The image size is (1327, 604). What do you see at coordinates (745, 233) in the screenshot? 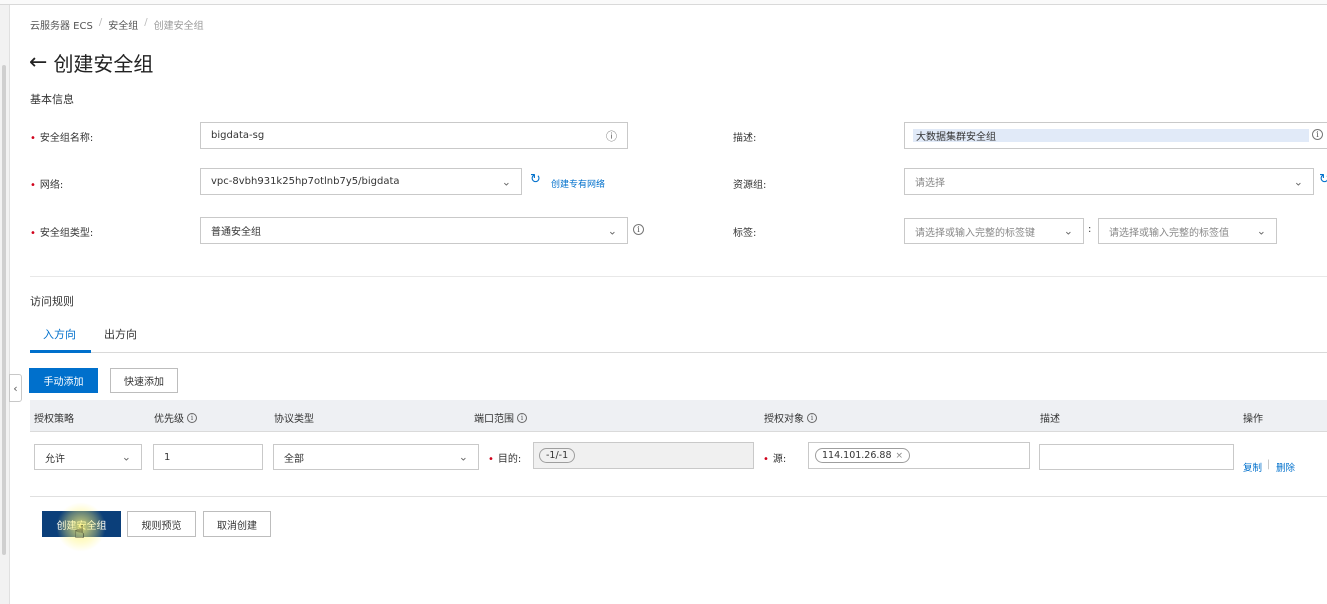
I see `tags-label: 标签:` at bounding box center [745, 233].